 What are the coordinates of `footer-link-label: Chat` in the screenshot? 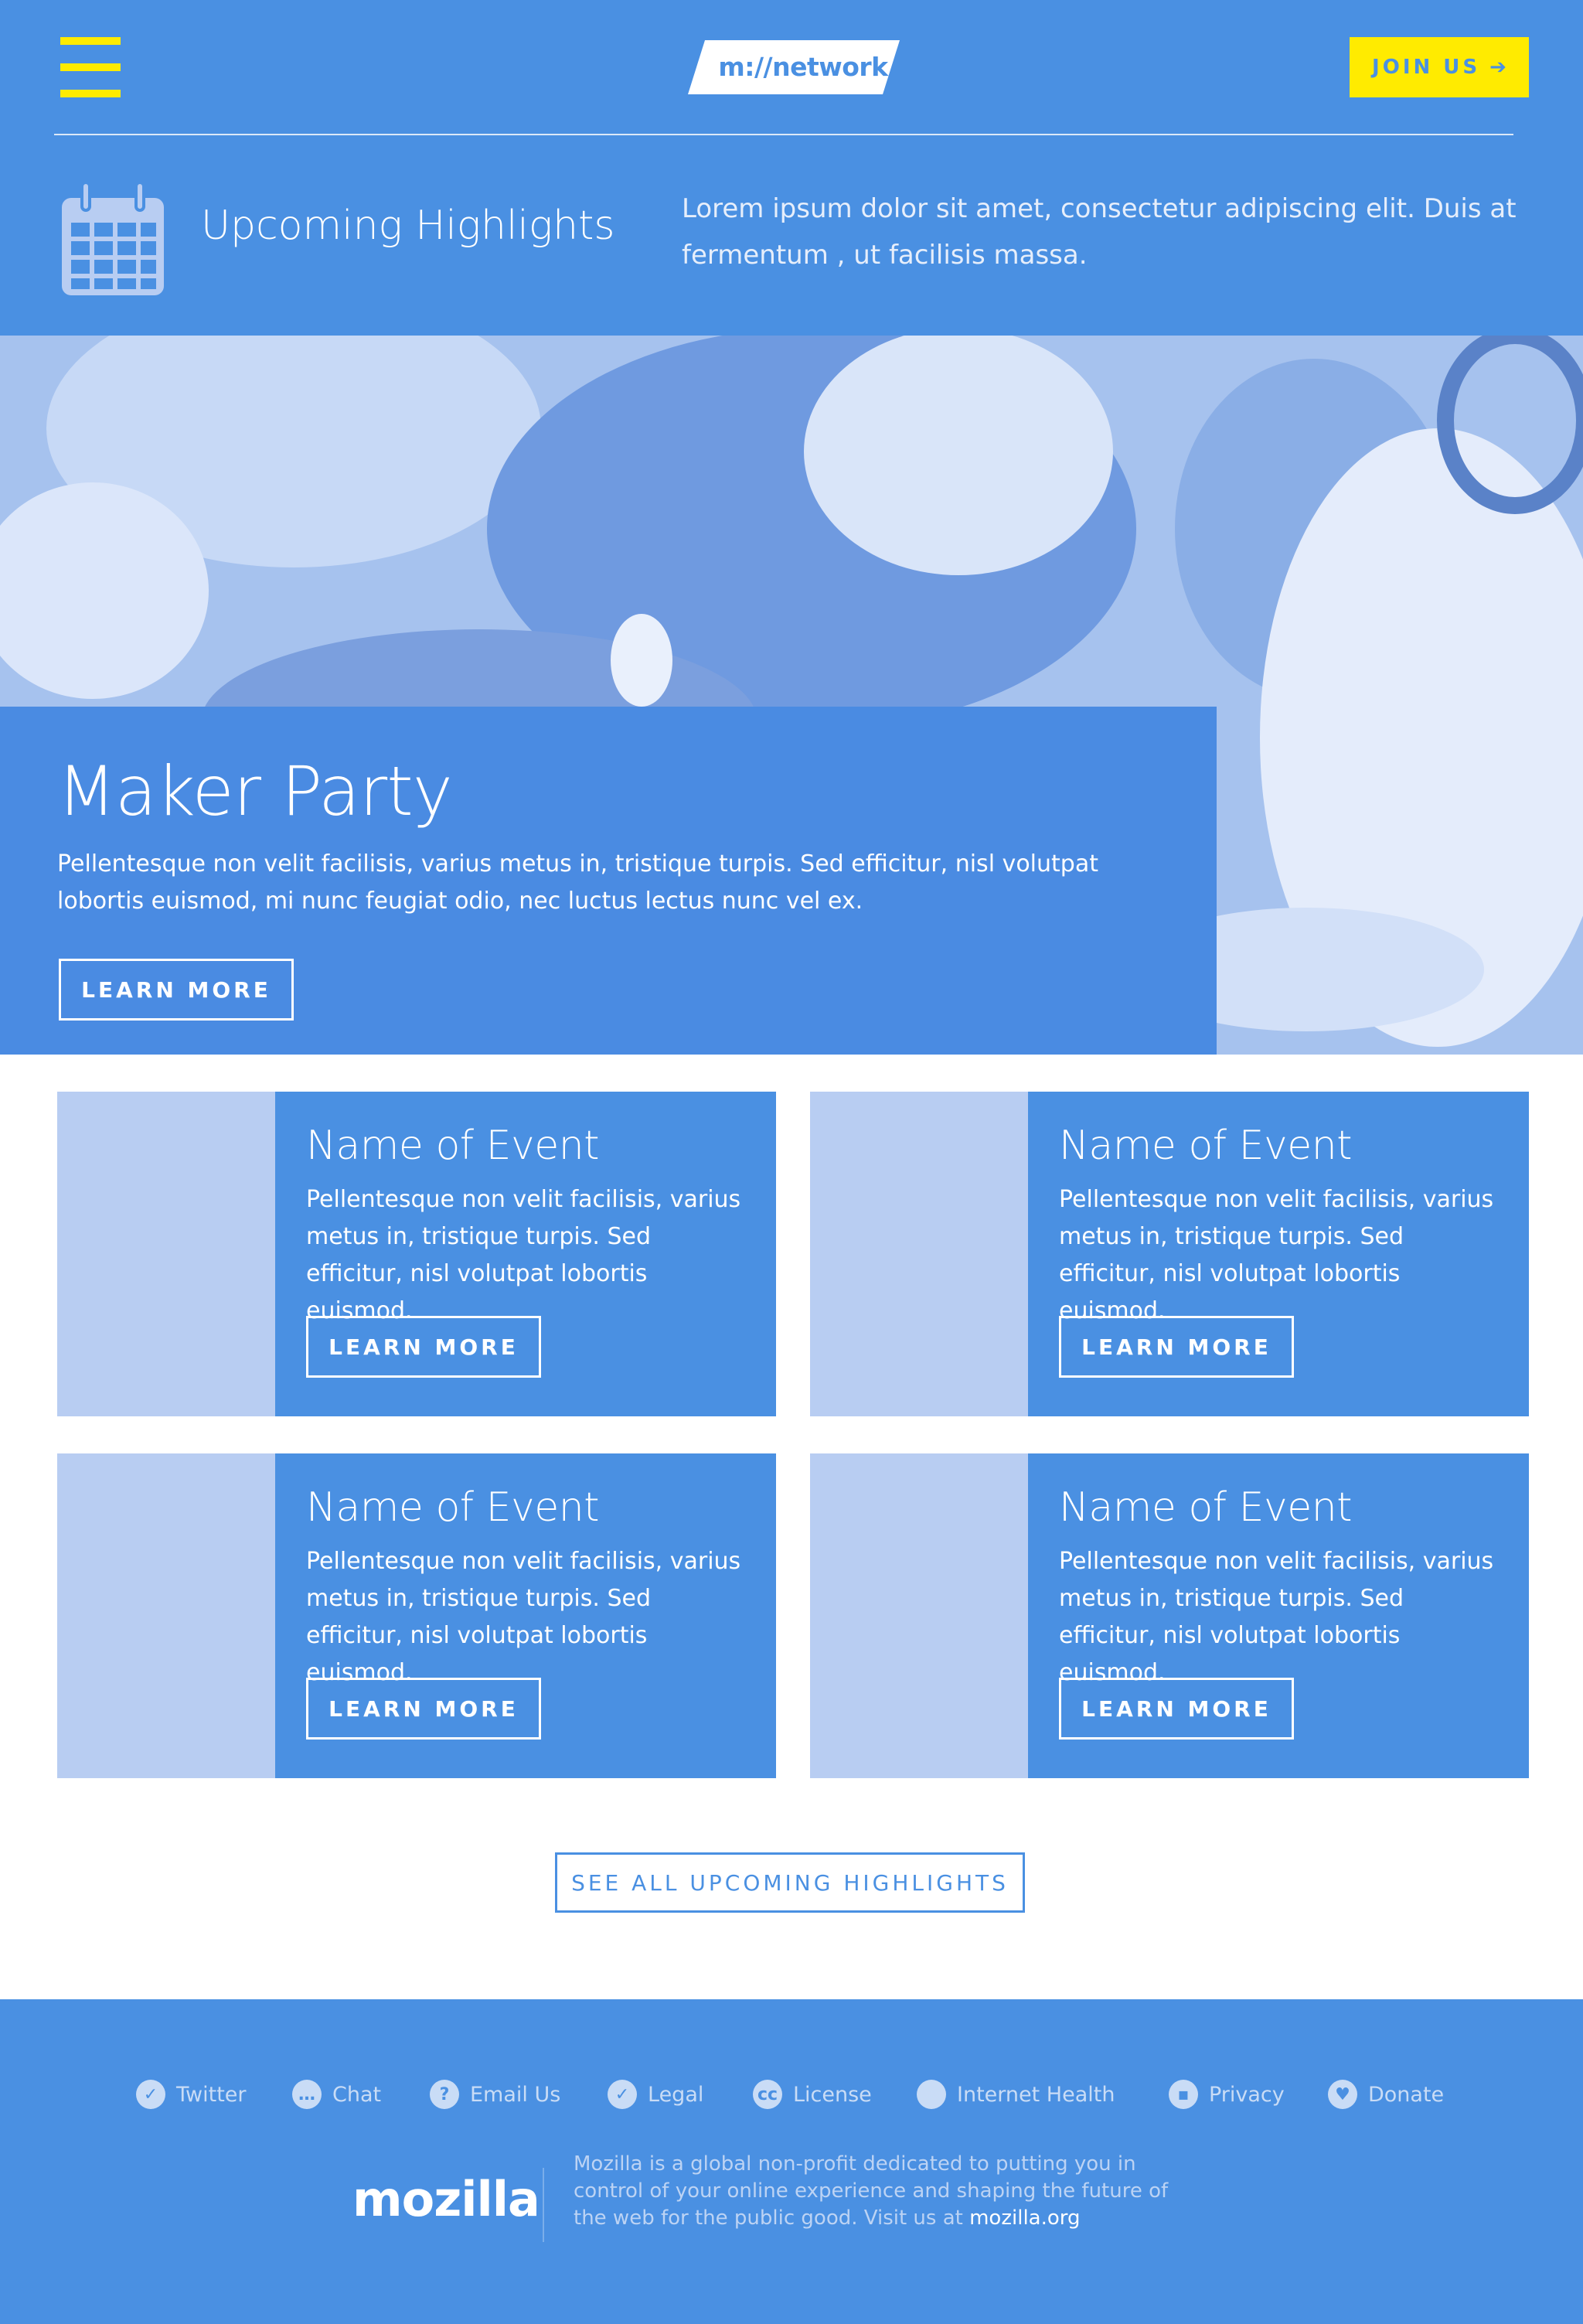 It's located at (357, 2094).